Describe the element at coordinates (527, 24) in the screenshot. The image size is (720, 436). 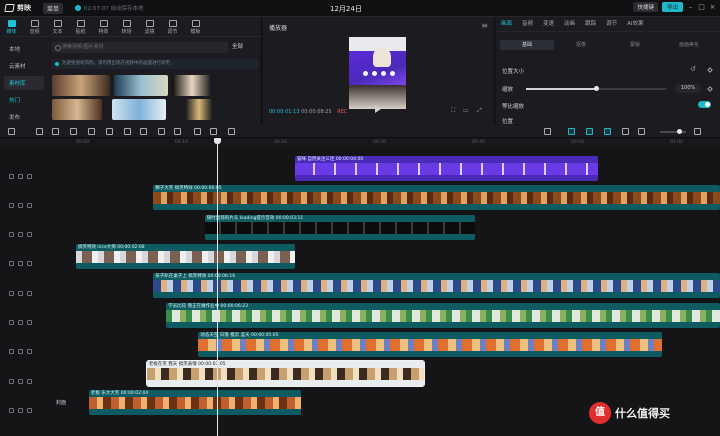
I see `inspector-tab-1: 音频` at that location.